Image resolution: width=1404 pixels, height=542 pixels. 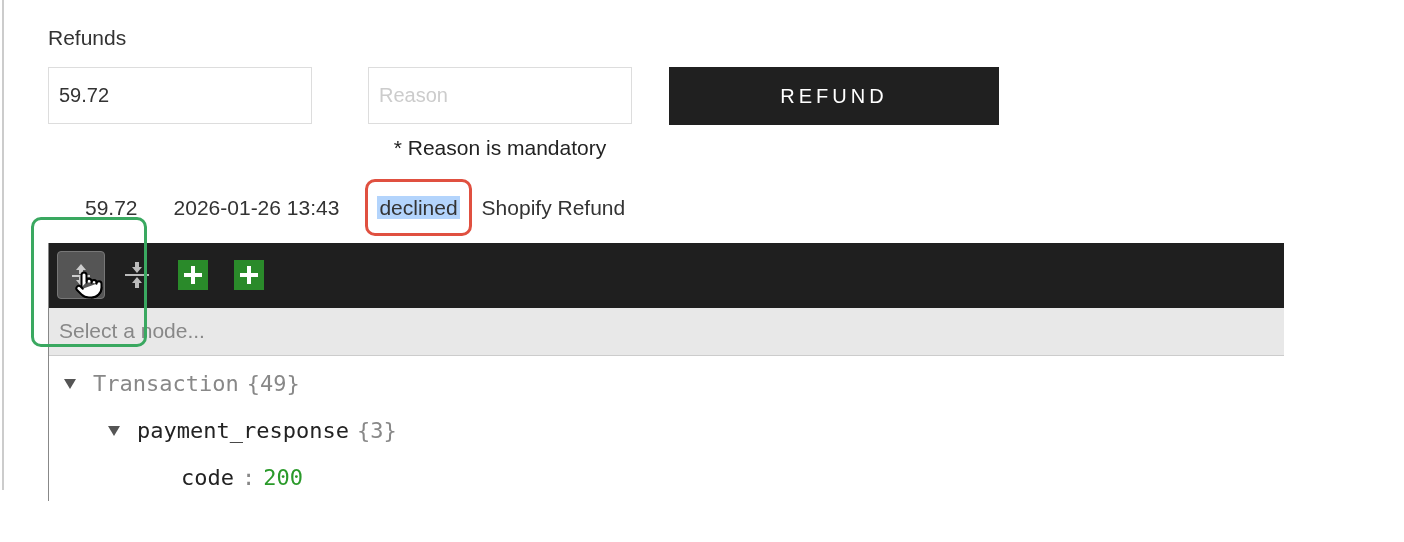 What do you see at coordinates (207, 477) in the screenshot?
I see `node-key: code` at bounding box center [207, 477].